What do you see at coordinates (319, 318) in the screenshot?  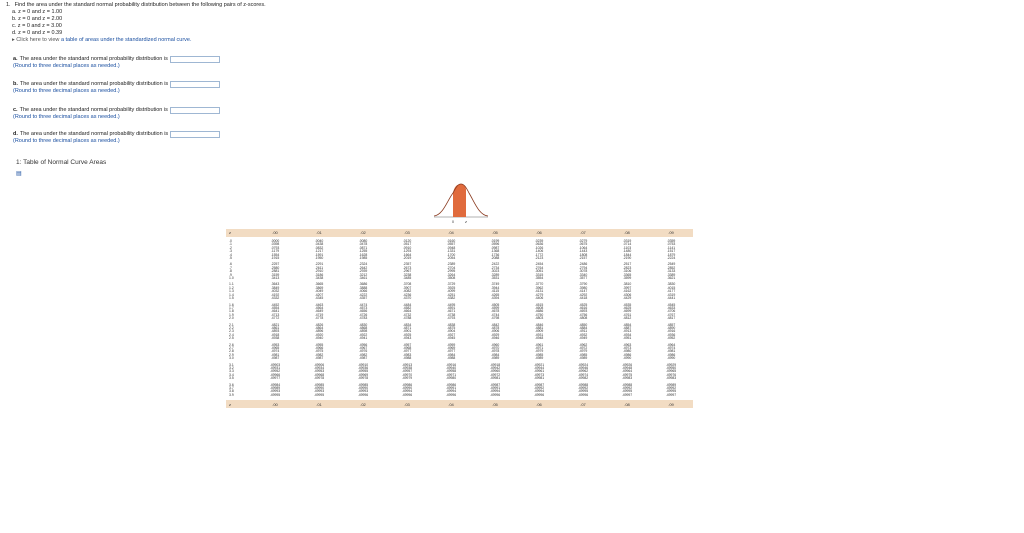 I see `area-cell: .4778` at bounding box center [319, 318].